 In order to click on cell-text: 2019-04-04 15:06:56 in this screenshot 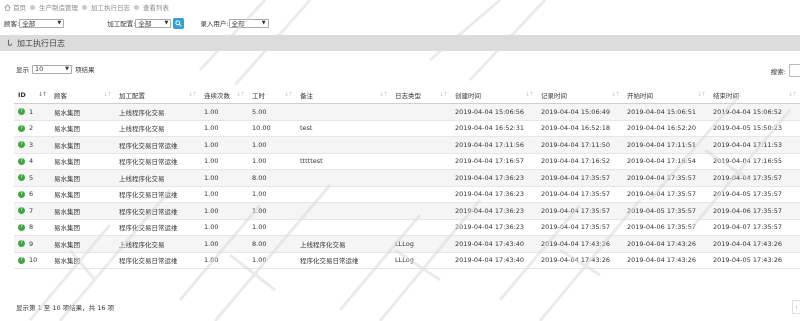, I will do `click(490, 111)`.